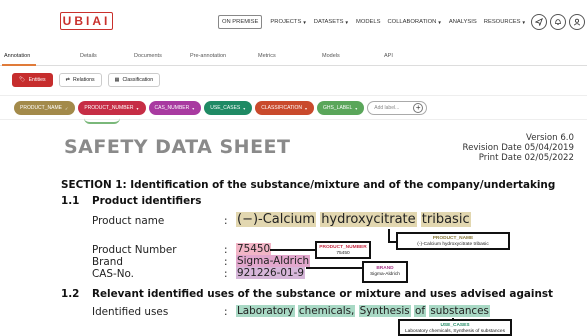 The image size is (587, 336). What do you see at coordinates (576, 22) in the screenshot?
I see `user-icon` at bounding box center [576, 22].